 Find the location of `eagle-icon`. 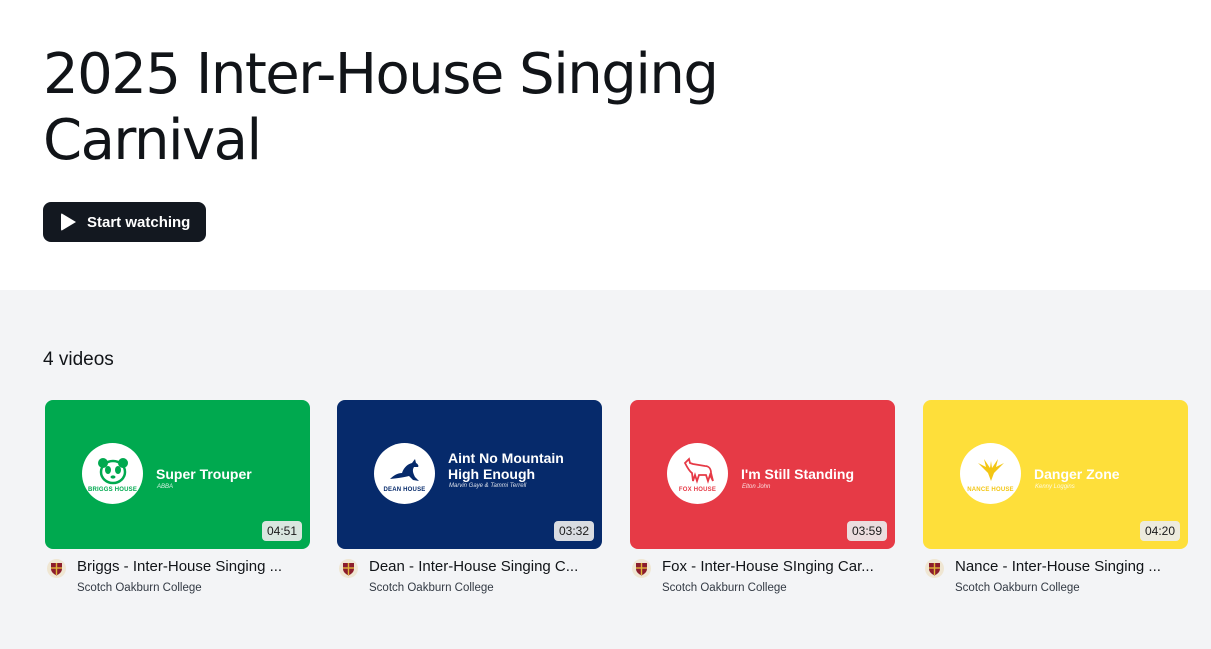

eagle-icon is located at coordinates (990, 469).